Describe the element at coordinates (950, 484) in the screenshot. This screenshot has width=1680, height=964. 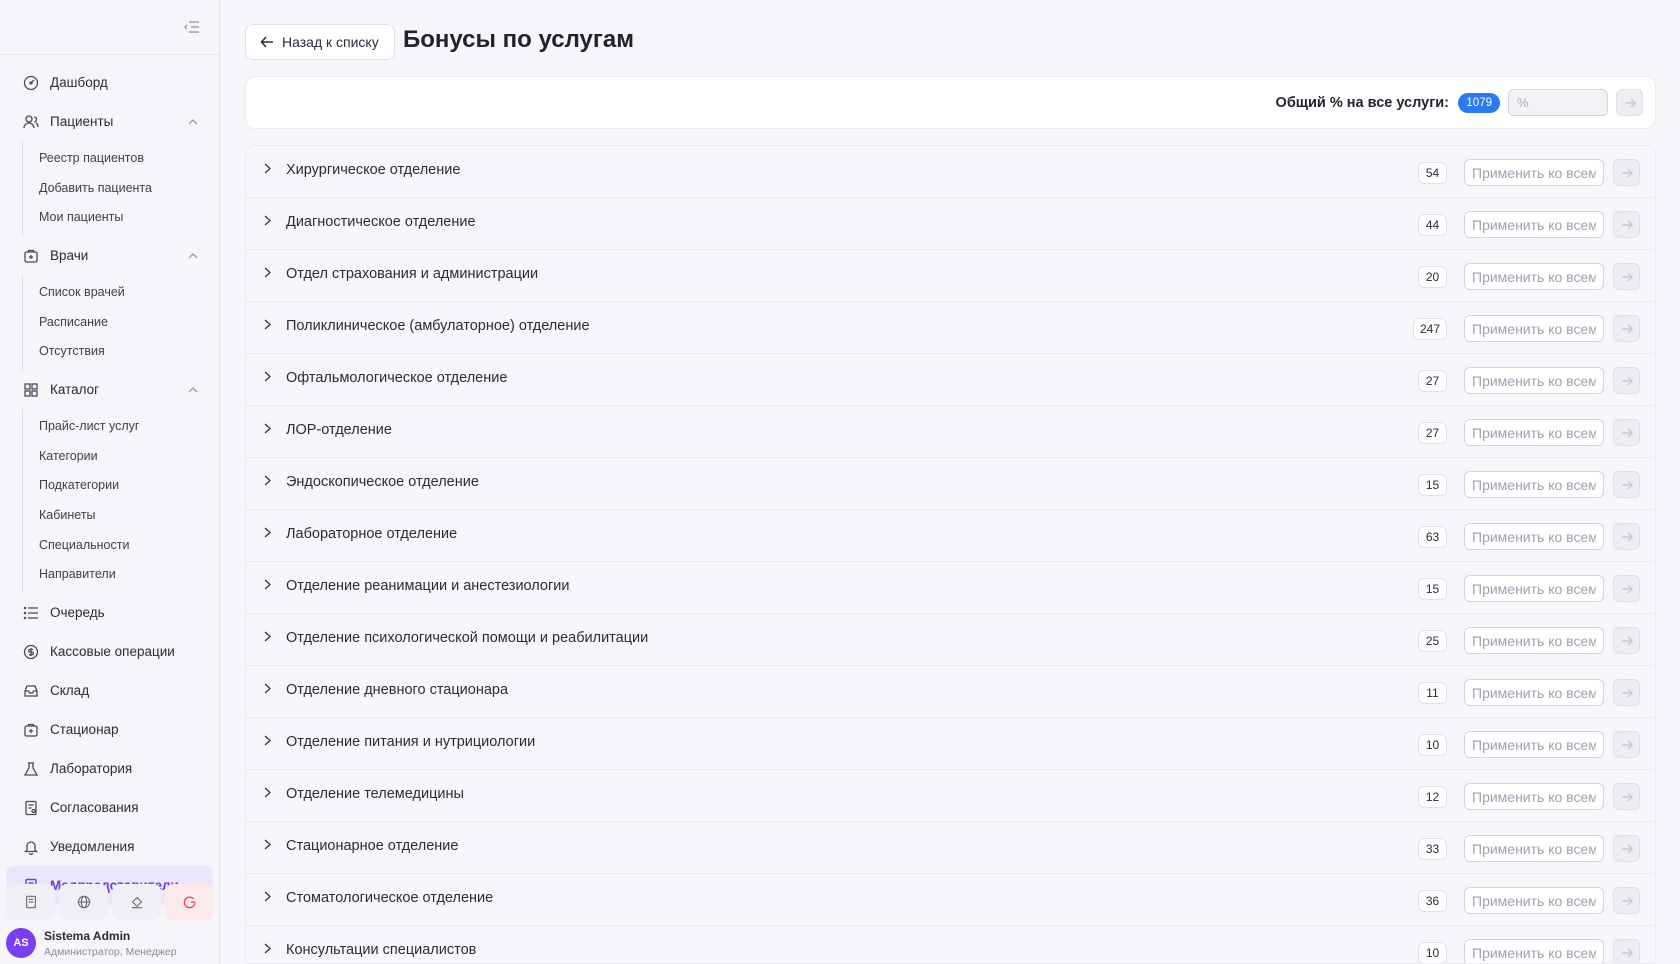
I see `department-row: Эндоскопическое отделение 15` at that location.